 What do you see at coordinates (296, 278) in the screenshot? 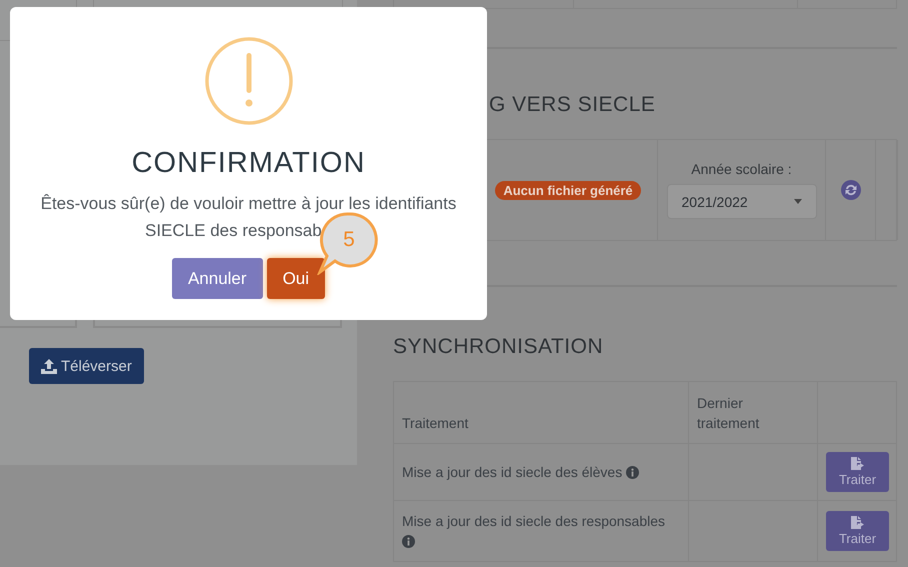
I see `confirm-button: Oui` at bounding box center [296, 278].